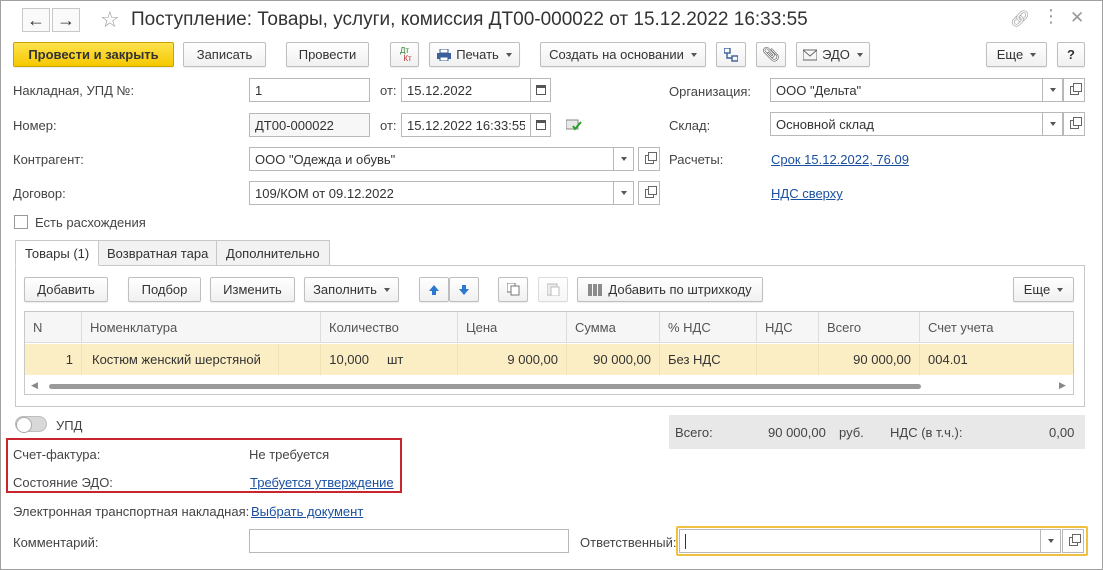 This screenshot has width=1103, height=570. What do you see at coordinates (224, 54) in the screenshot?
I see `save-button: Записать` at bounding box center [224, 54].